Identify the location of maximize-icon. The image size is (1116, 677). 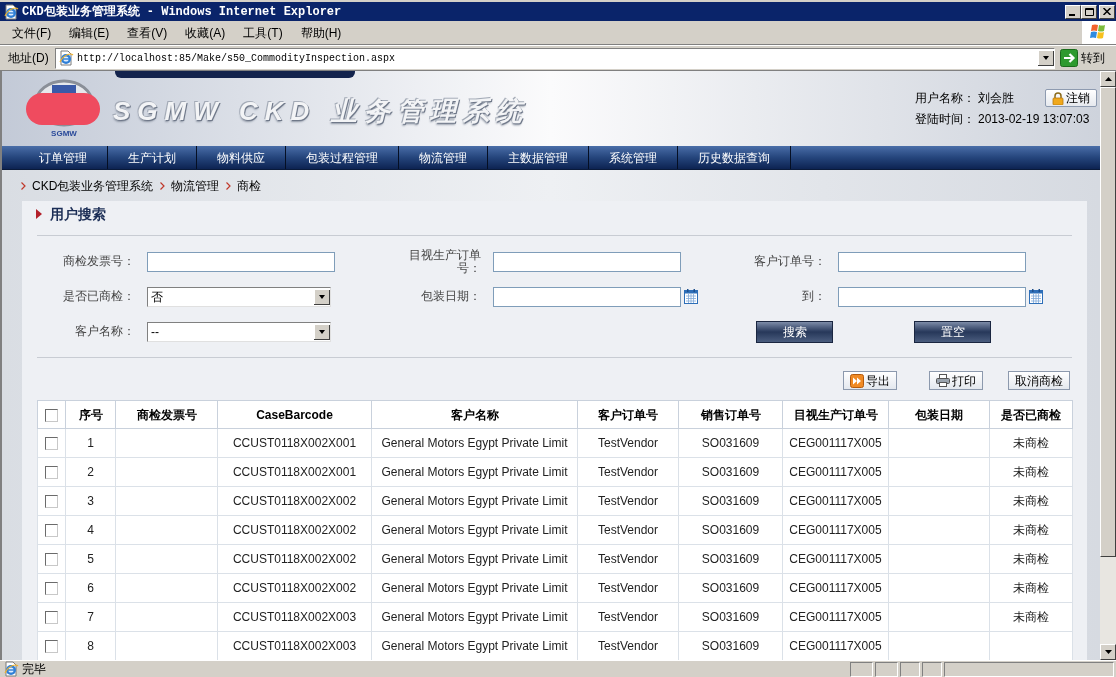
(1089, 11).